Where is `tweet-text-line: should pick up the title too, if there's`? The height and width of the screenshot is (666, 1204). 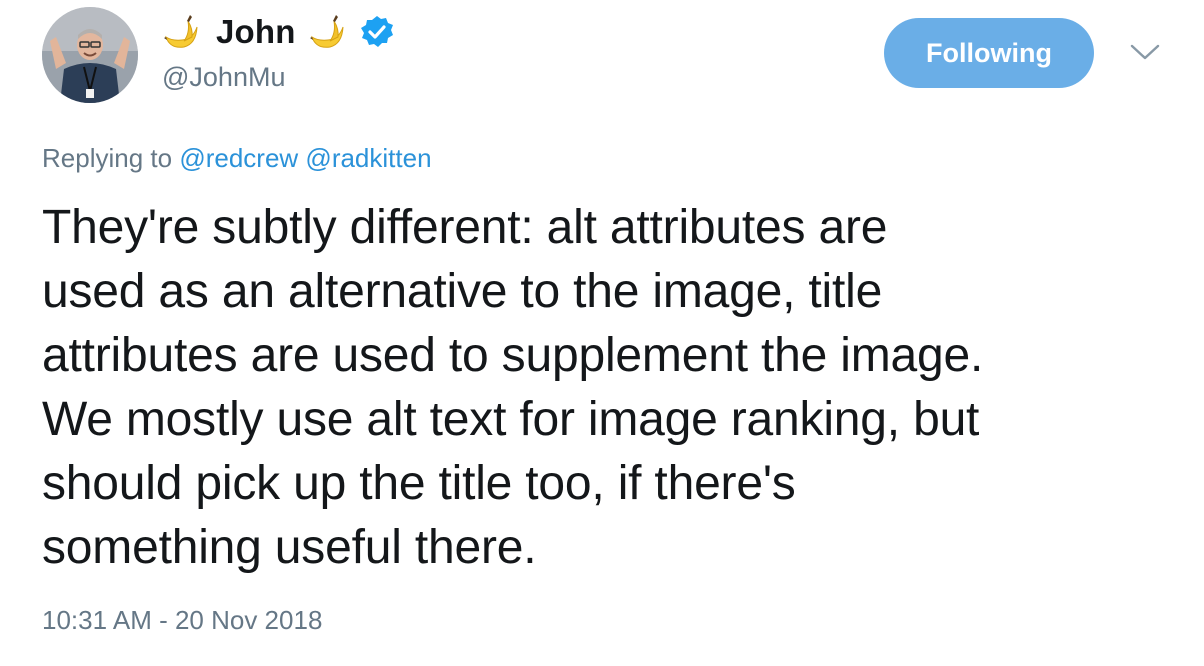
tweet-text-line: should pick up the title too, if there's is located at coordinates (419, 483).